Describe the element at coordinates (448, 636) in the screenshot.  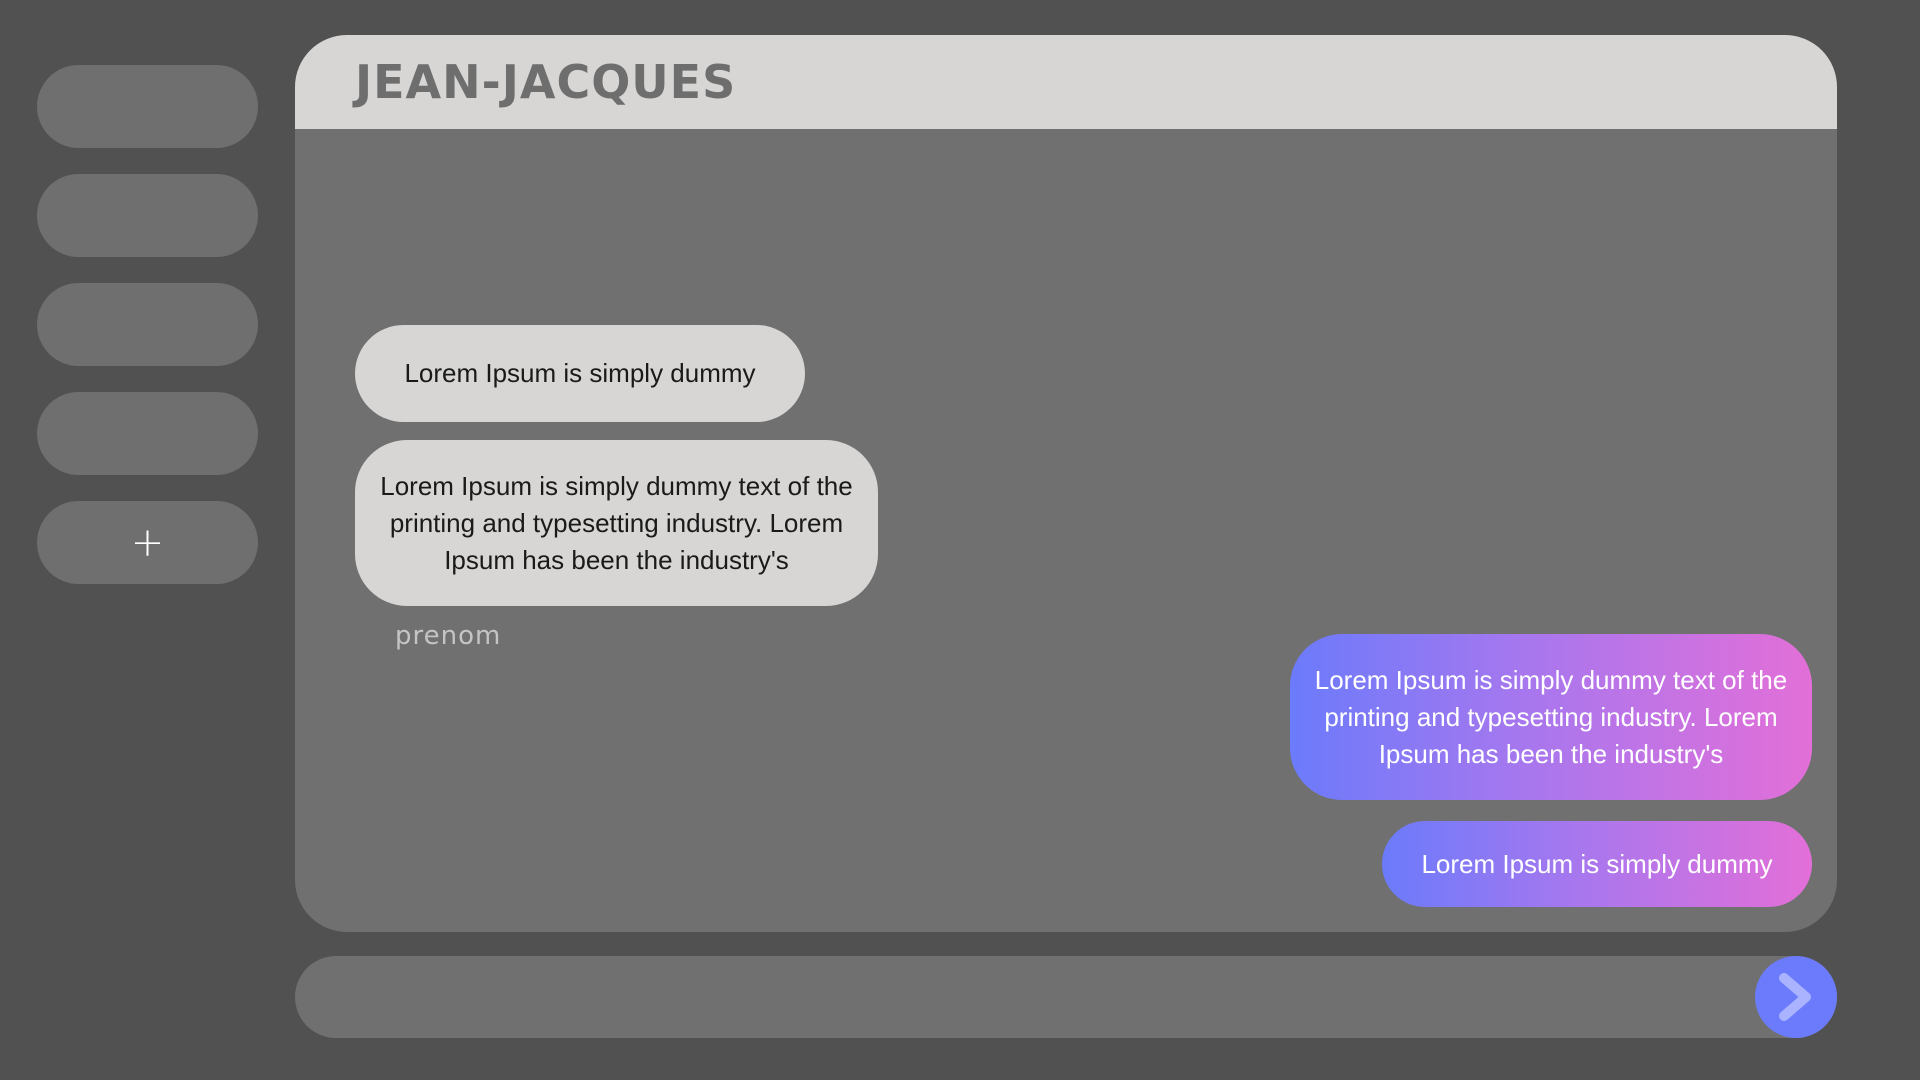
I see `sender-label: prenom` at that location.